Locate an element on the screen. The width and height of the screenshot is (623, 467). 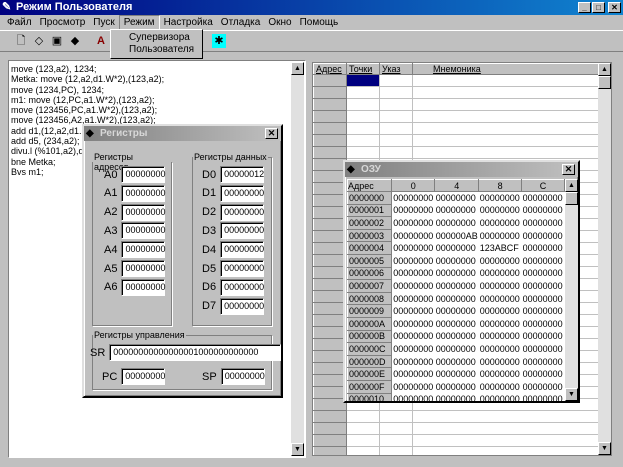
menu-0: Файл is located at coordinates (19, 22).